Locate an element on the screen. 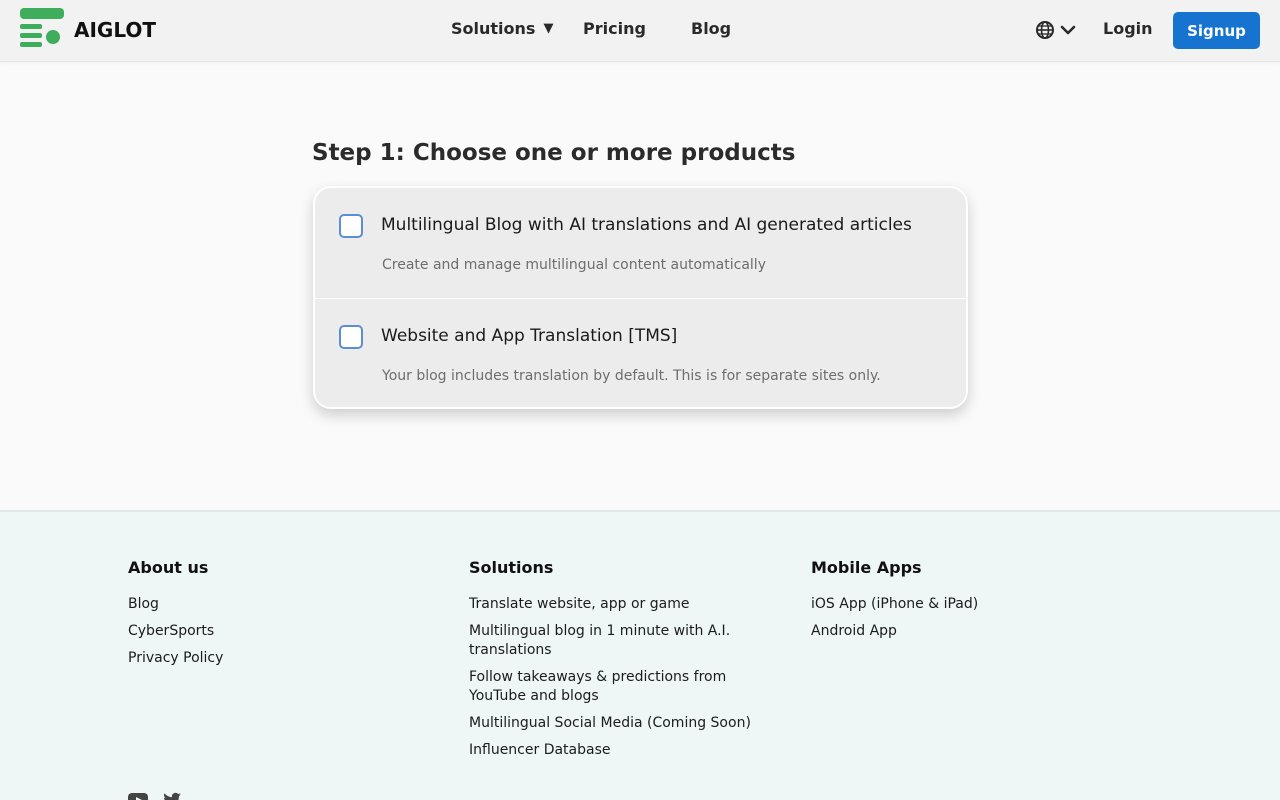 This screenshot has width=1280, height=800. footer-link-social-media: Multilingual Social Media (Coming Soon) is located at coordinates (619, 723).